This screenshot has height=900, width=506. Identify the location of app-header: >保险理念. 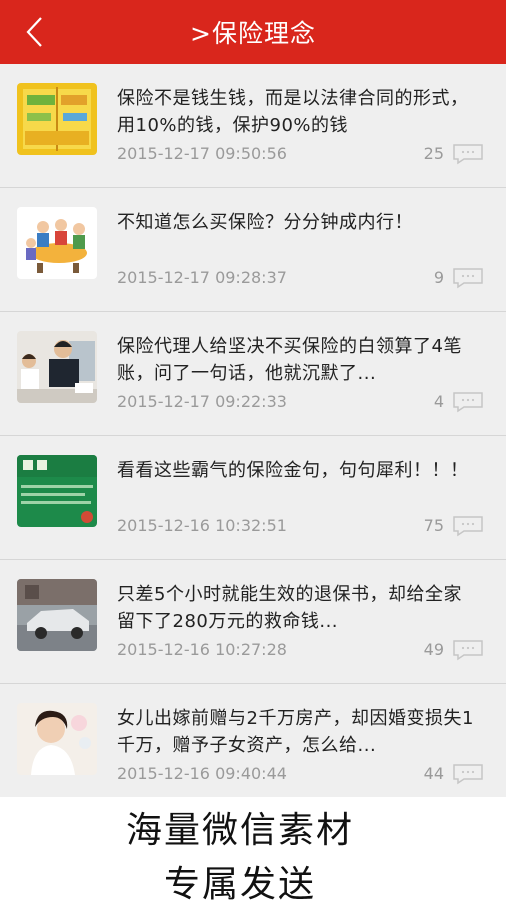
(253, 32).